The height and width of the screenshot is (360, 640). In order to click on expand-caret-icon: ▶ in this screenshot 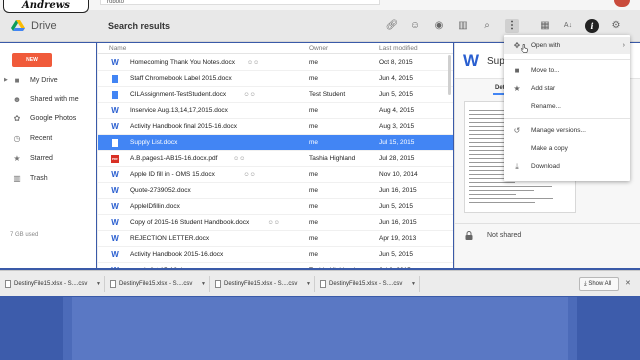, I will do `click(6, 80)`.